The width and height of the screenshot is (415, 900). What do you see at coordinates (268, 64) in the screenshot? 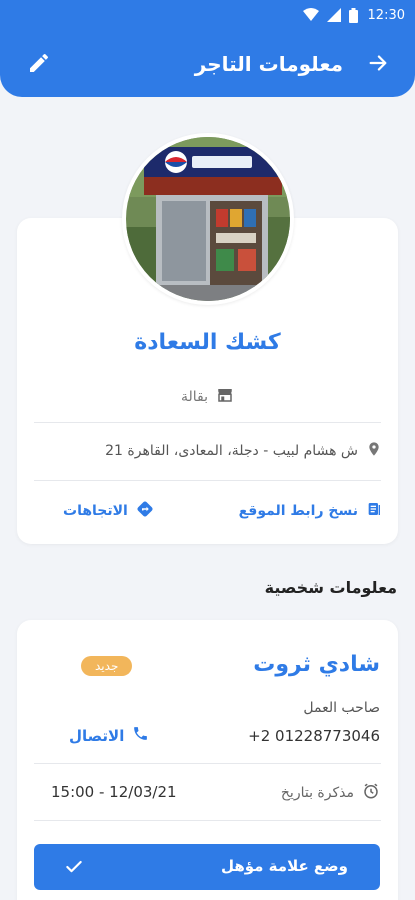
I see `page-title: معلومات التاجر` at bounding box center [268, 64].